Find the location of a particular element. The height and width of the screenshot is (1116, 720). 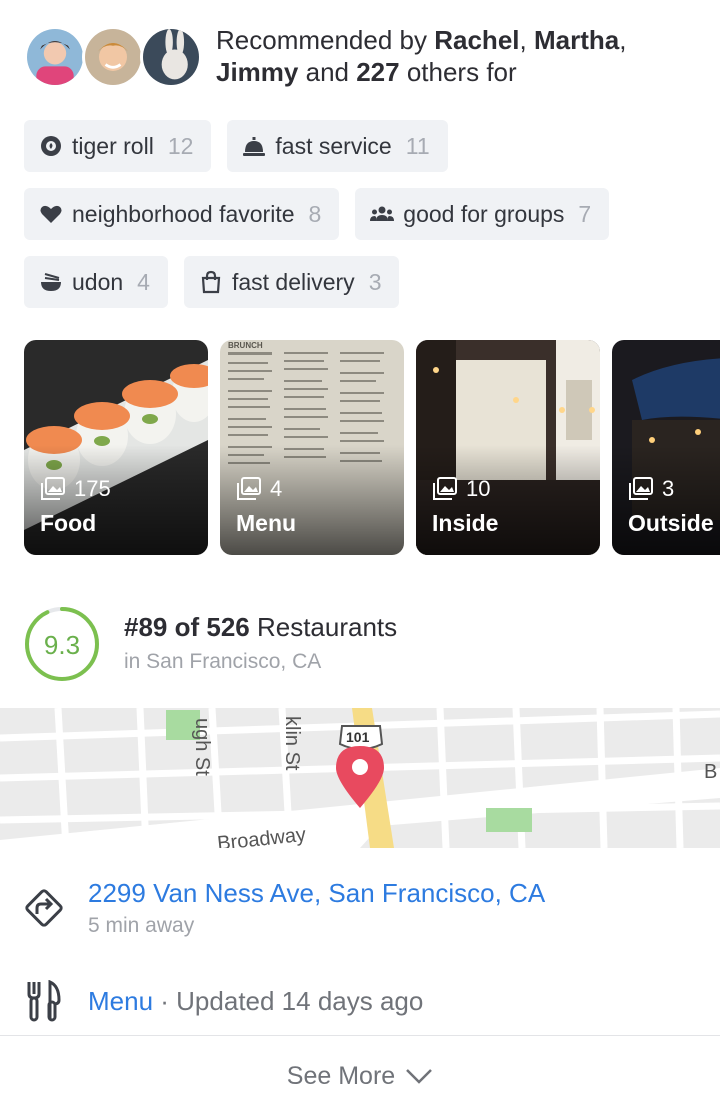

friend-name: Jimmy is located at coordinates (257, 72).